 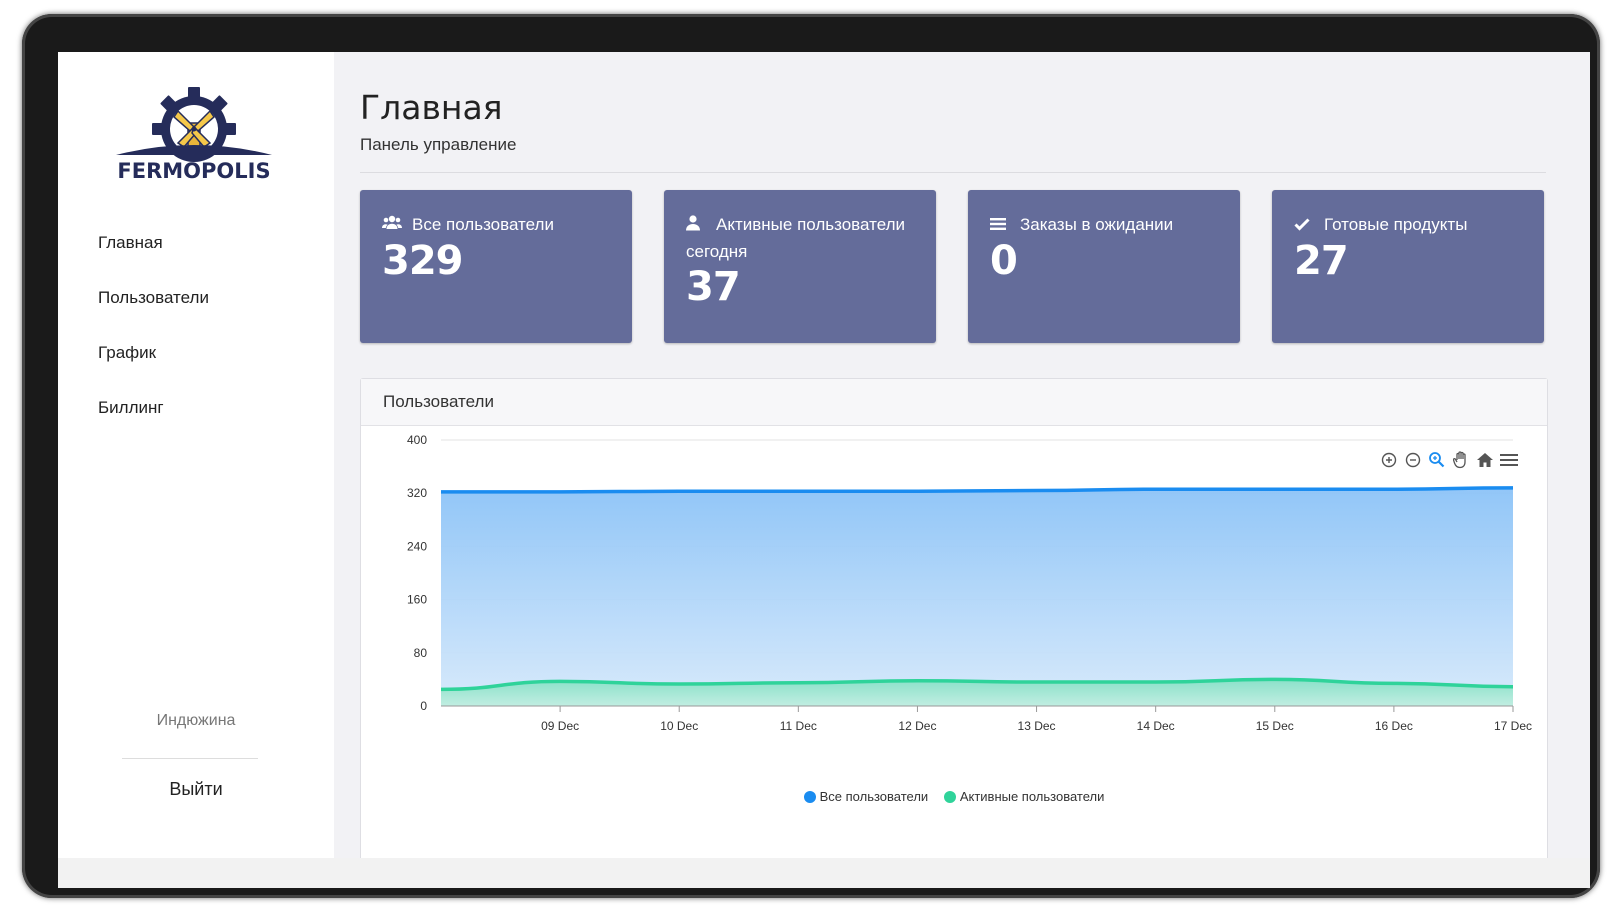 I want to click on stat-card-active-users: Активные пользователи сегодня 37, so click(x=800, y=266).